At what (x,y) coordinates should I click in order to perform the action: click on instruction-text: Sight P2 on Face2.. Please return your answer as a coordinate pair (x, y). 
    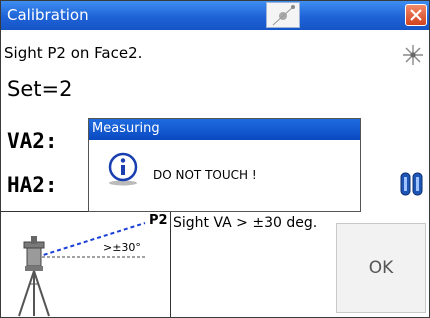
    Looking at the image, I should click on (73, 53).